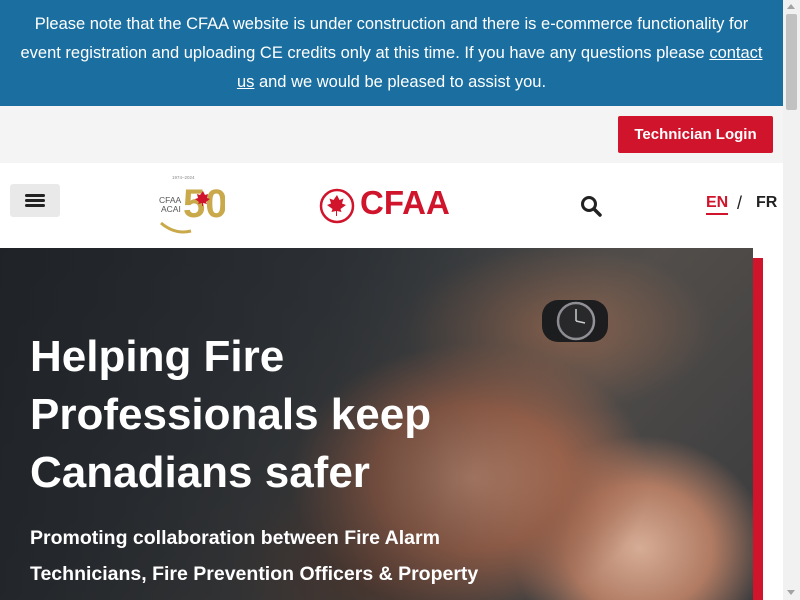  What do you see at coordinates (766, 203) in the screenshot?
I see `language-fr-link: FR` at bounding box center [766, 203].